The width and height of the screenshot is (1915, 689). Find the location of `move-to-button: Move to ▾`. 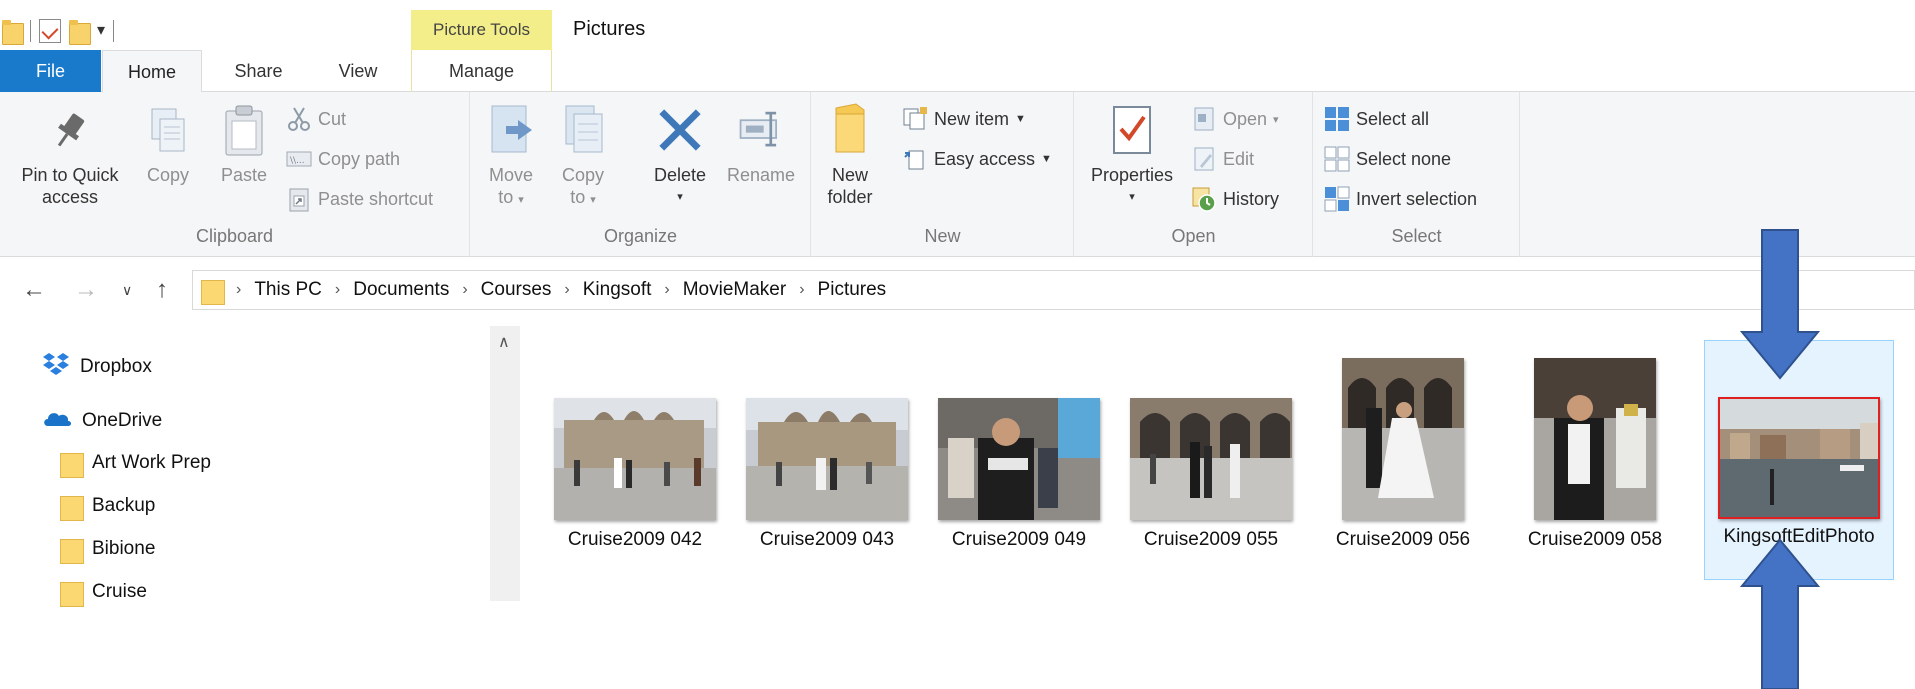

move-to-button: Move to ▾ is located at coordinates (511, 156).